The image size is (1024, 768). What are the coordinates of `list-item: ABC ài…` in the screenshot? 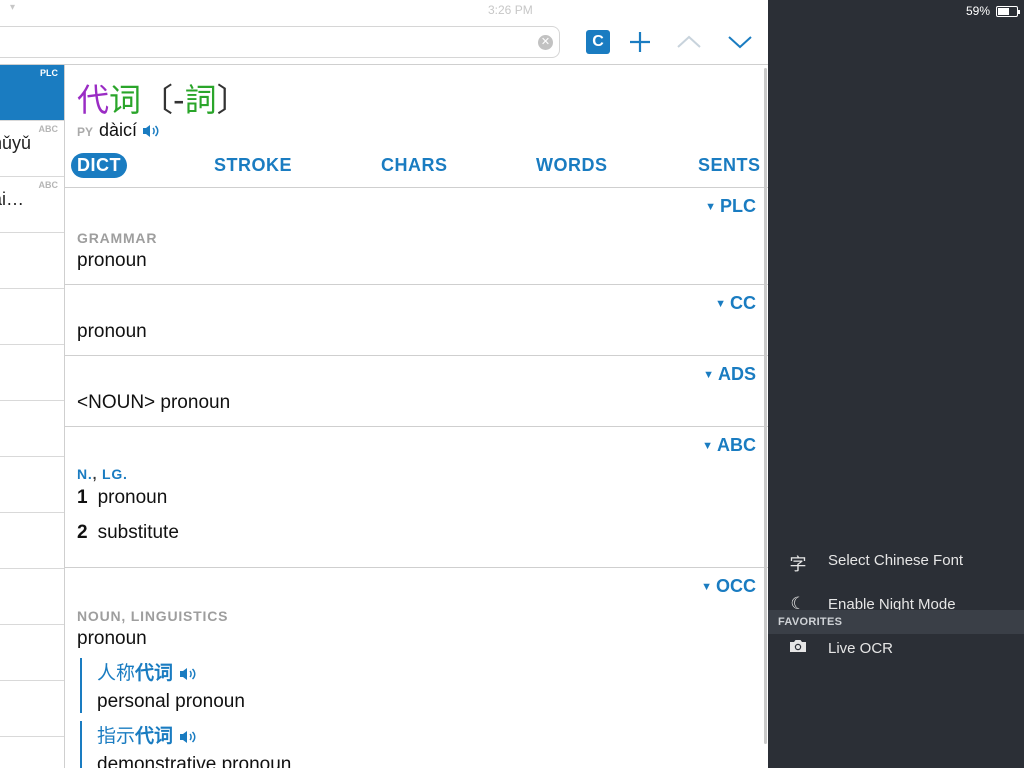 It's located at (32, 205).